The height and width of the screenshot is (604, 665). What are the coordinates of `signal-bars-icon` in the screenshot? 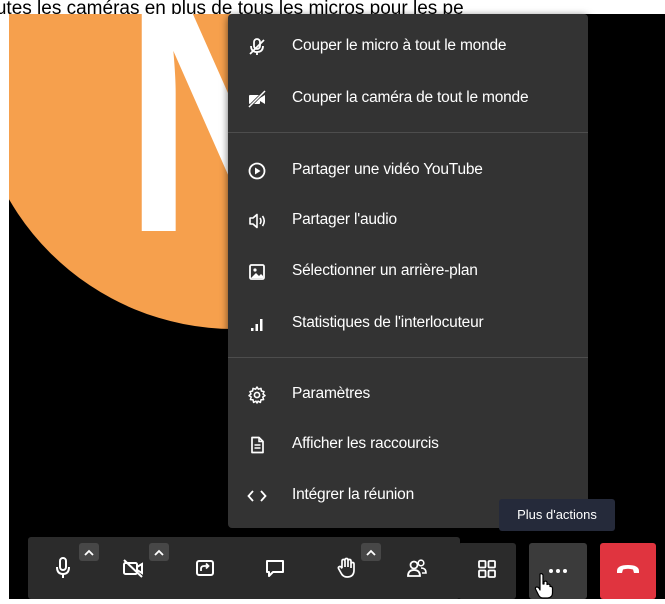 It's located at (257, 324).